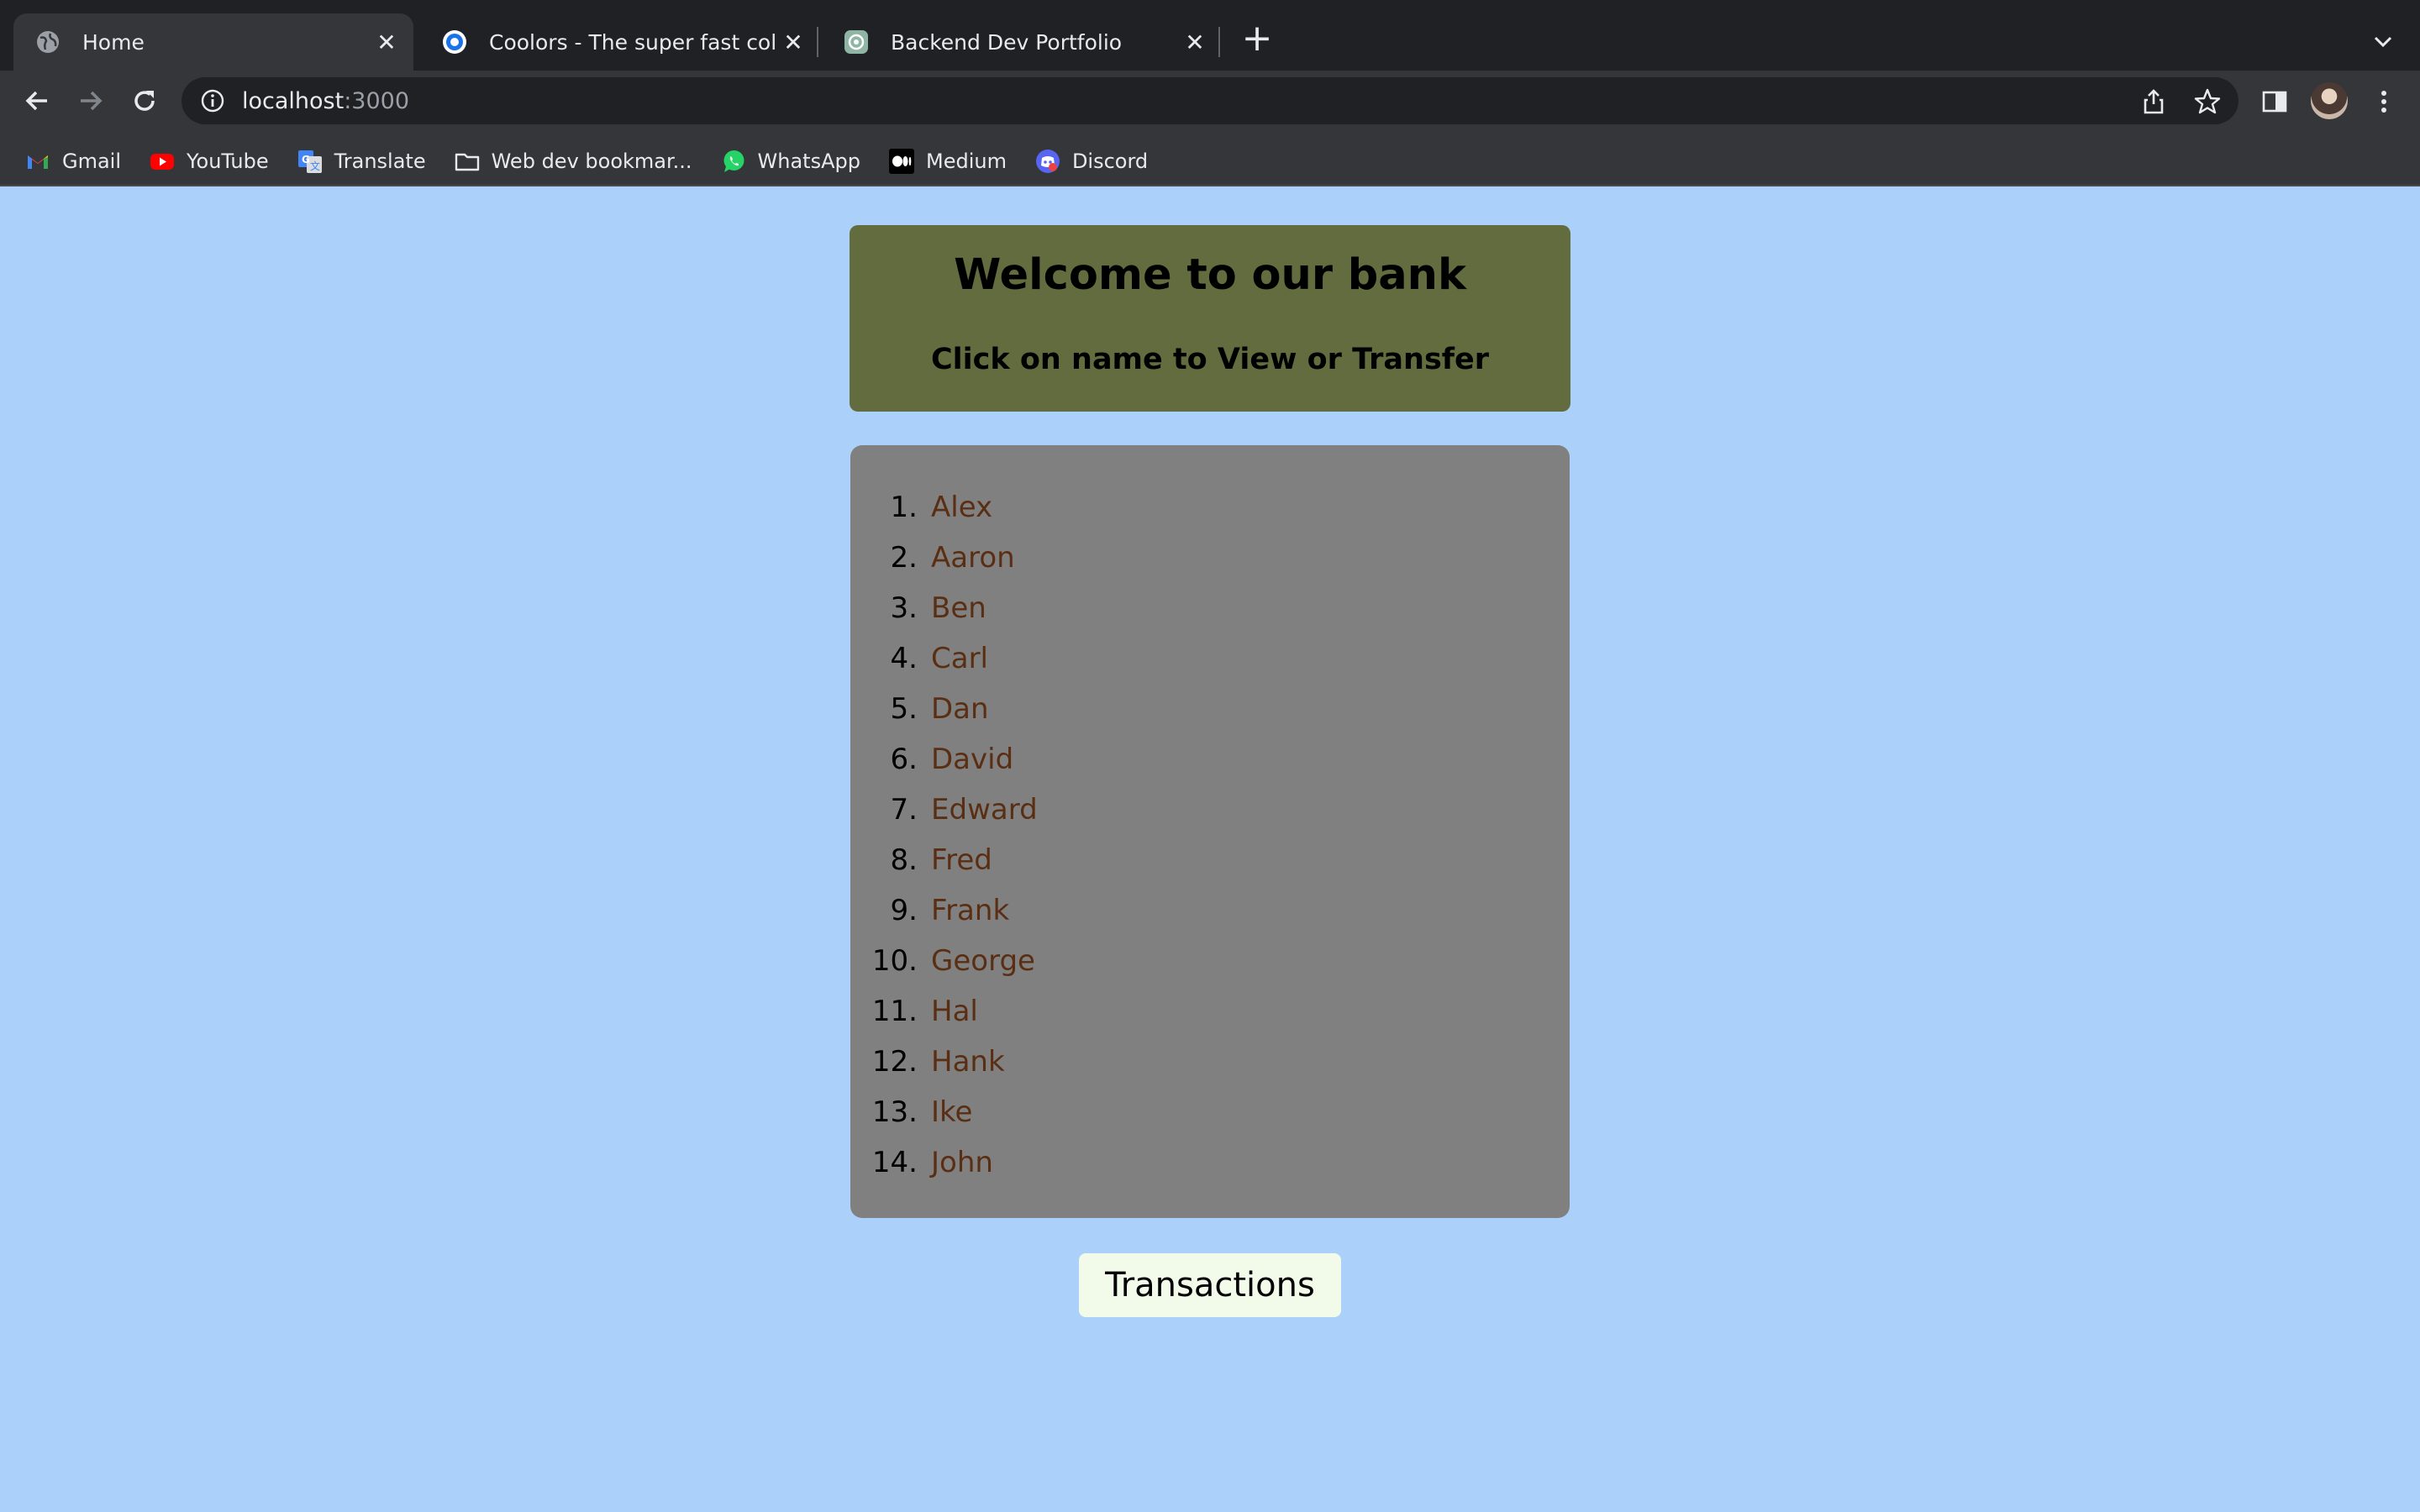 This screenshot has height=1512, width=2420. What do you see at coordinates (968, 1062) in the screenshot?
I see `customer-link-hank: Hank` at bounding box center [968, 1062].